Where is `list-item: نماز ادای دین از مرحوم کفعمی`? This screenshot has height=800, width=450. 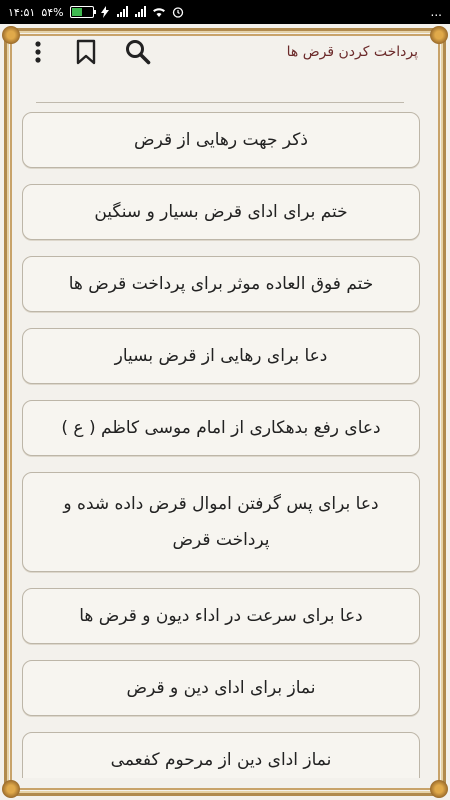 list-item: نماز ادای دین از مرحوم کفعمی is located at coordinates (221, 755).